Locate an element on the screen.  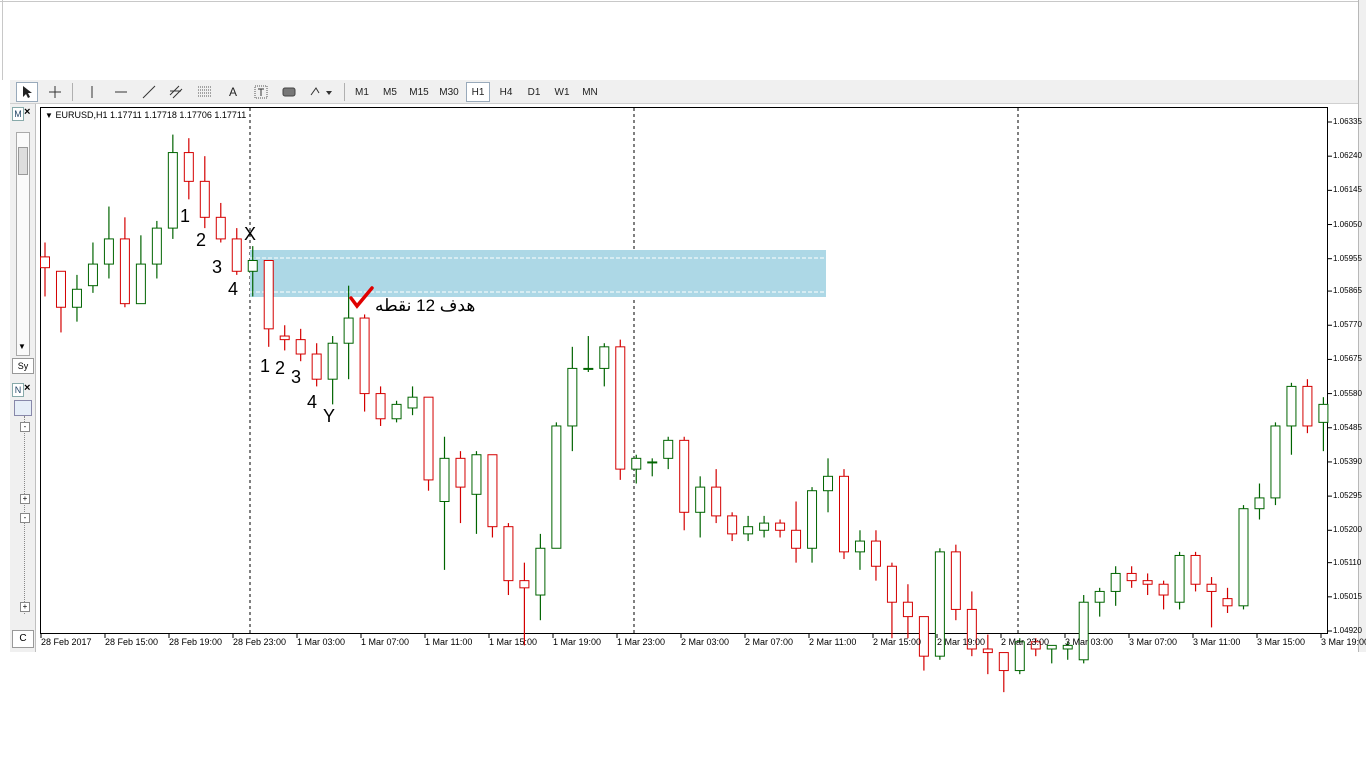
time-tick-label: 28 Feb 2017 is located at coordinates (66, 642).